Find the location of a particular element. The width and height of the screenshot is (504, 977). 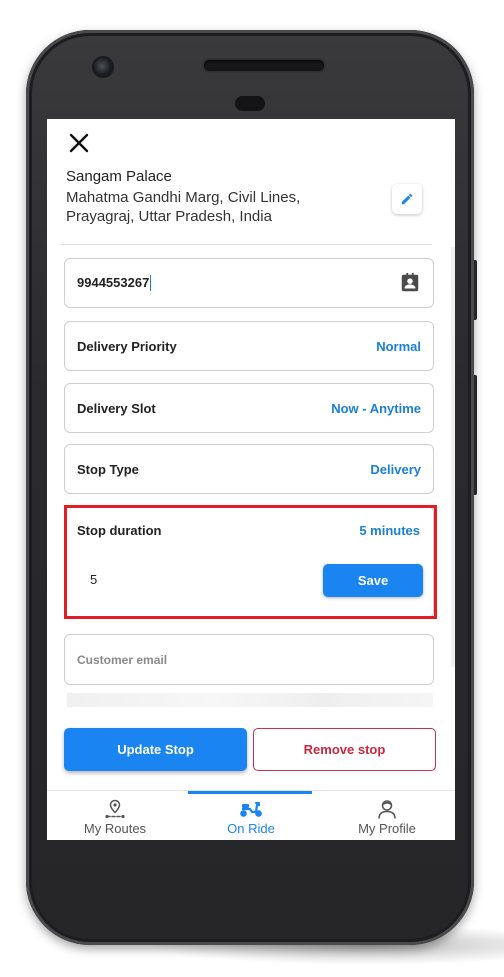

person-icon is located at coordinates (387, 809).